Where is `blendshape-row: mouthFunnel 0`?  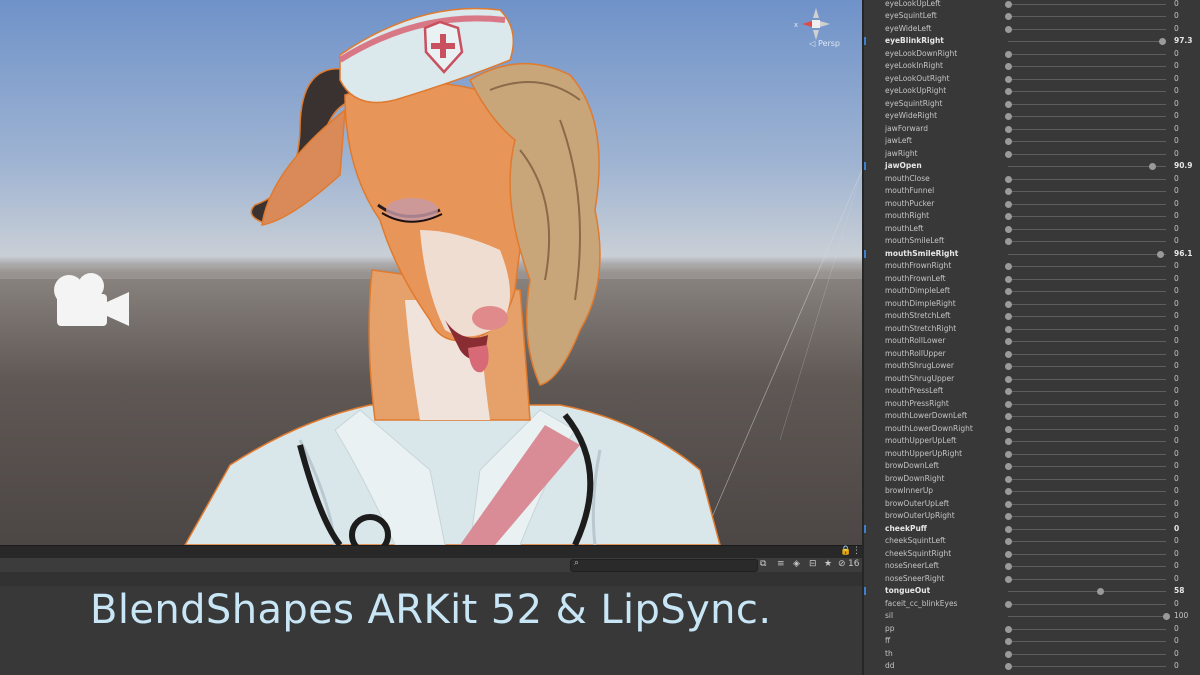
blendshape-row: mouthFunnel 0 is located at coordinates (1032, 191).